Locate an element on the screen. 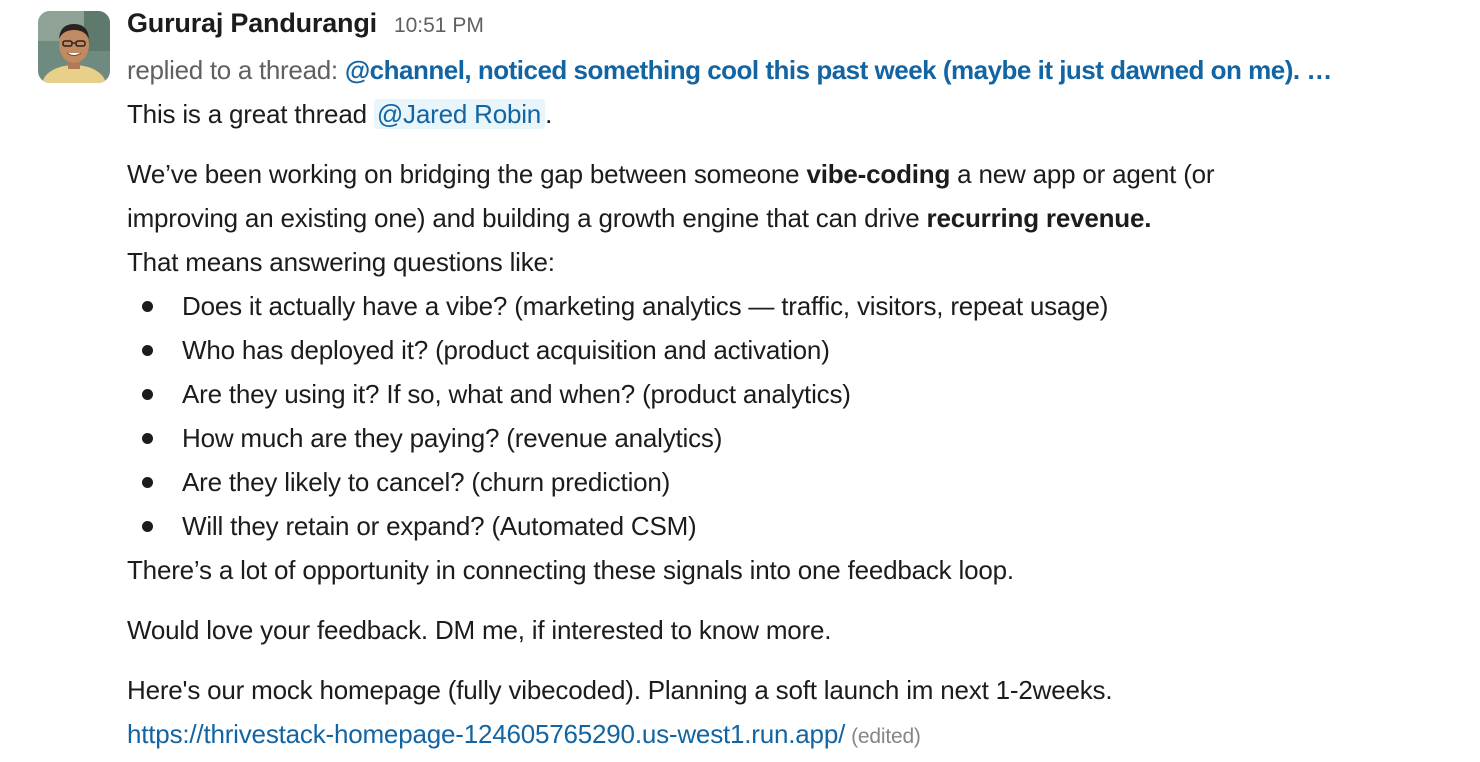  user-mention: @Jared Robin is located at coordinates (459, 114).